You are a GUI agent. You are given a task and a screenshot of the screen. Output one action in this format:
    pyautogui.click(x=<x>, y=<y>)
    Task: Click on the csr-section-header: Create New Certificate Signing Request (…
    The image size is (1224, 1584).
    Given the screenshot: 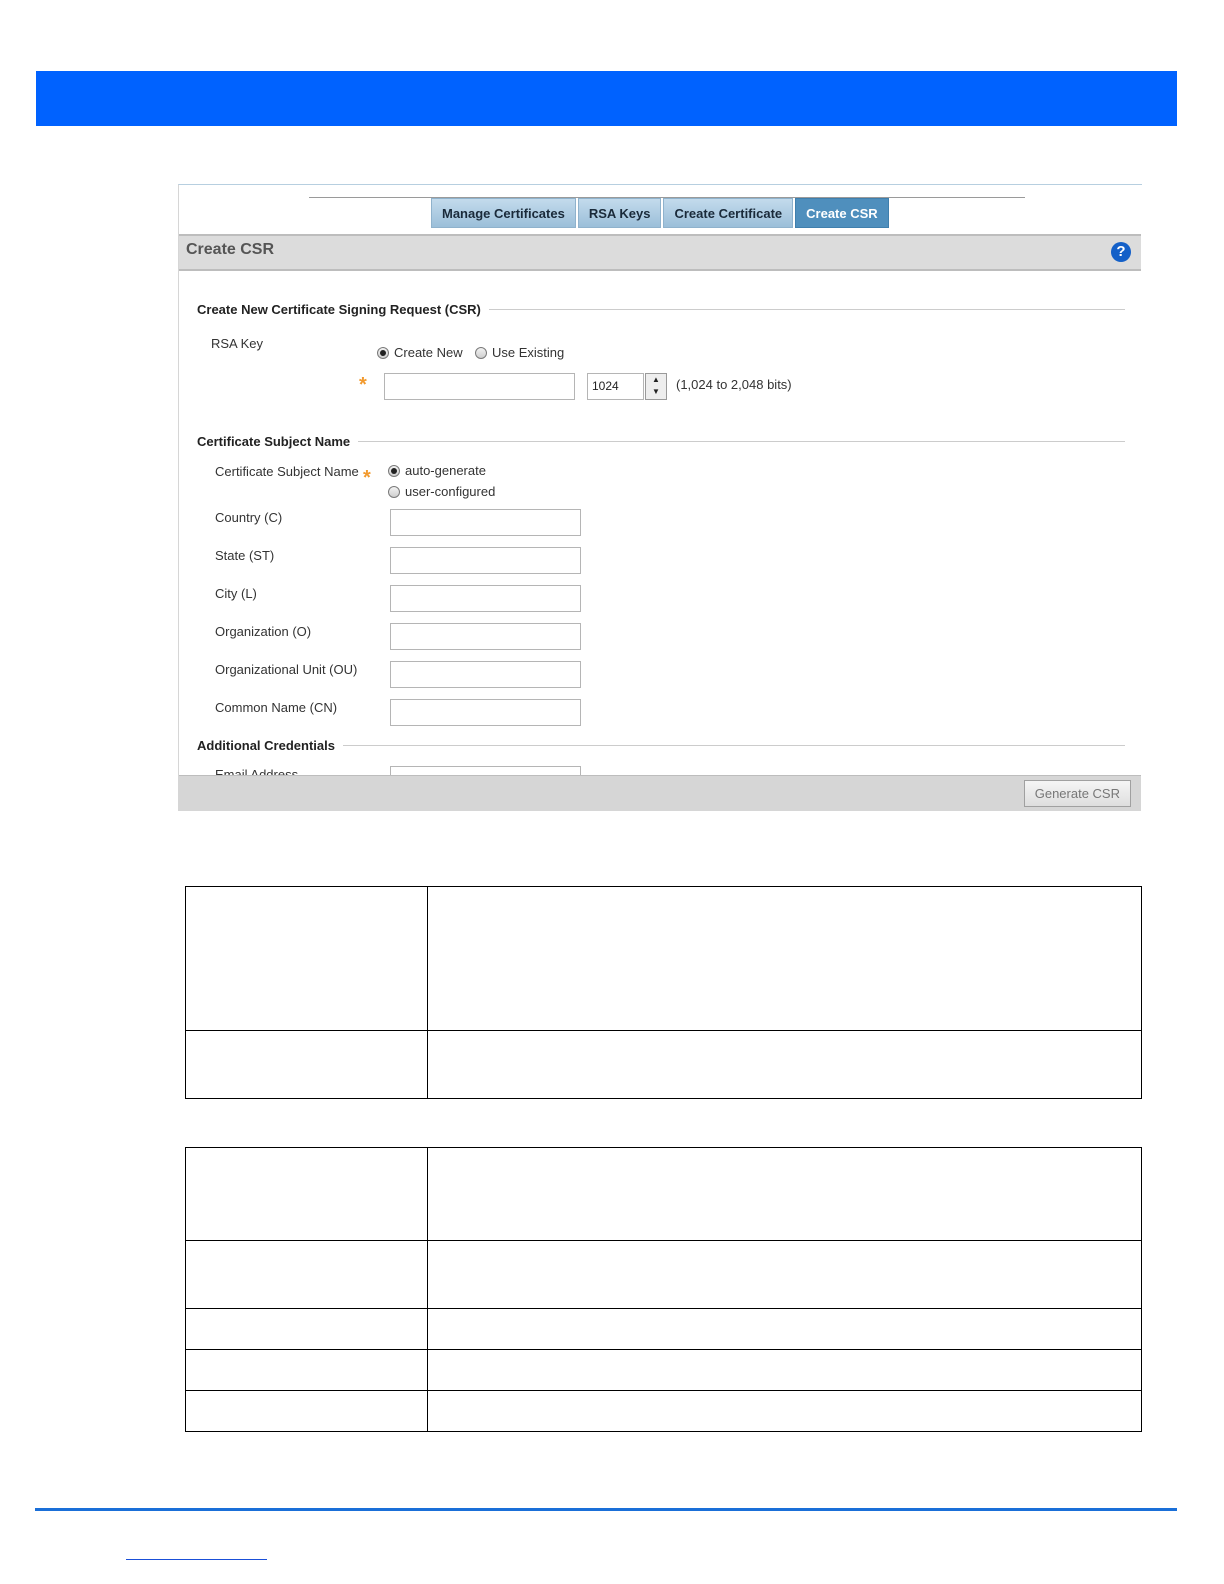 What is the action you would take?
    pyautogui.click(x=661, y=309)
    